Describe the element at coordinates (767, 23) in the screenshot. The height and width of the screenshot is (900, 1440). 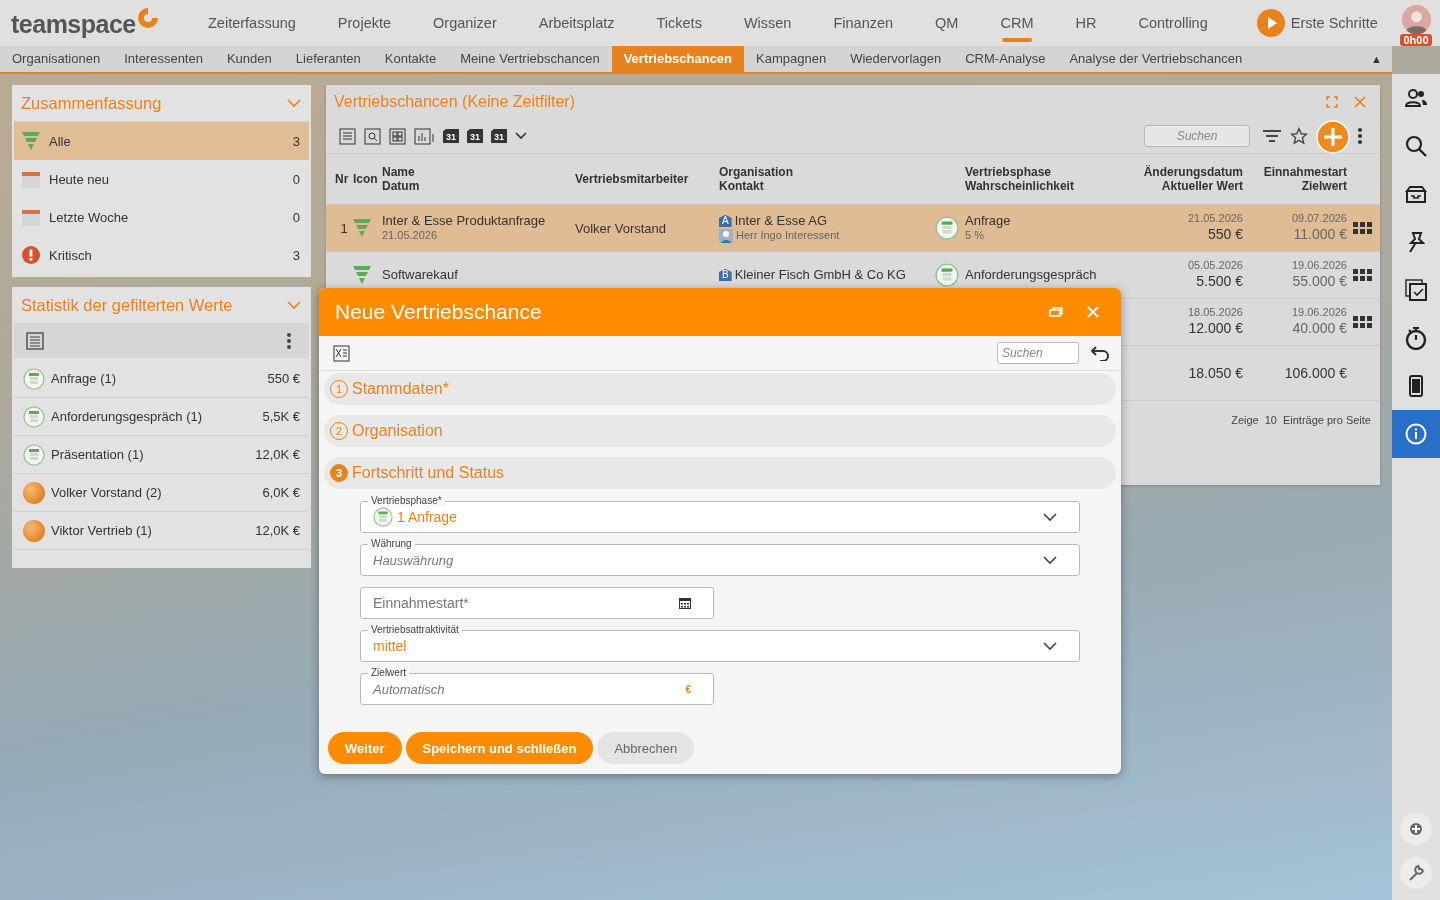
I see `main-nav-tab: Wissen` at that location.